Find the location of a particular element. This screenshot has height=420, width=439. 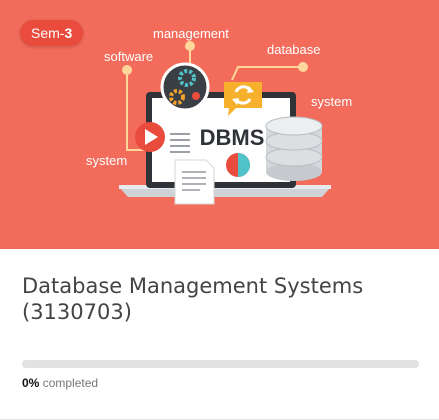

play-icon is located at coordinates (150, 137).